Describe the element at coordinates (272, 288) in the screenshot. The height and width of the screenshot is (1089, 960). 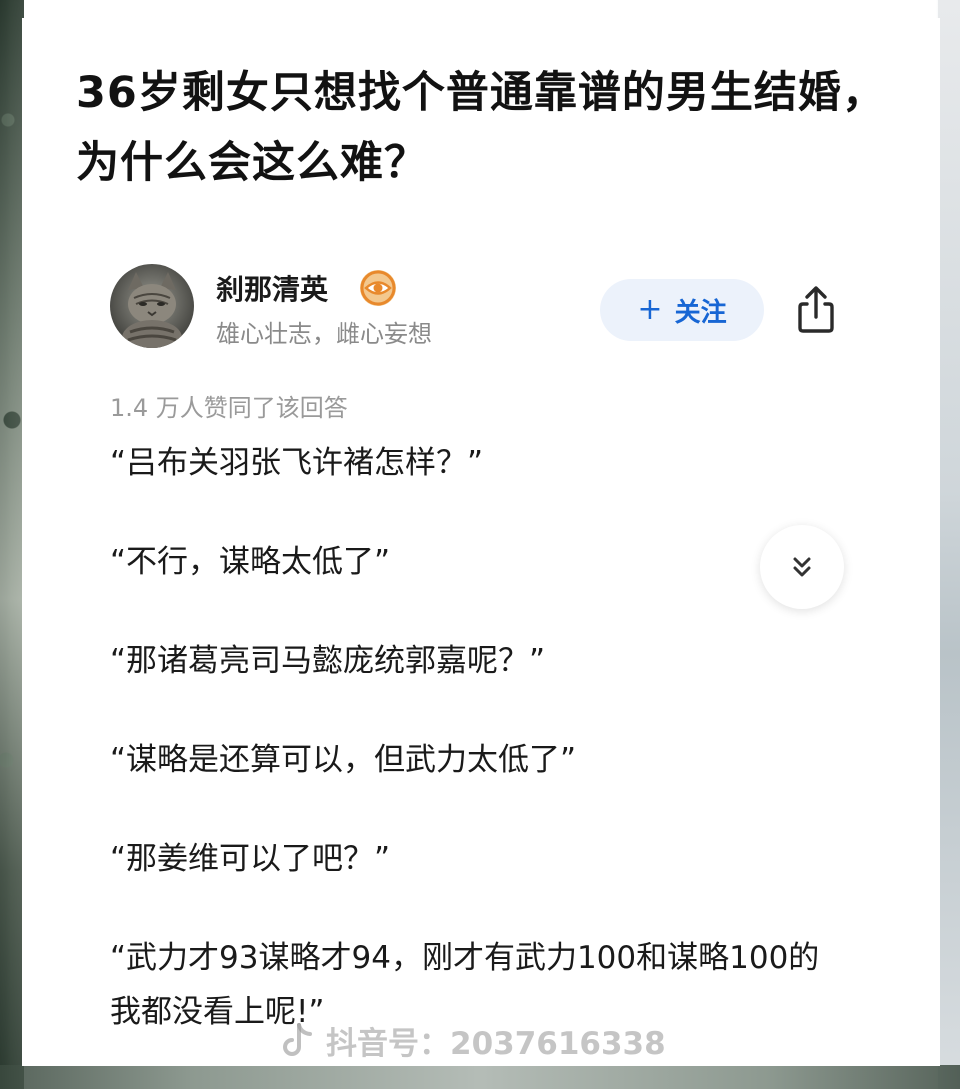
I see `author-name: 刹那清英` at that location.